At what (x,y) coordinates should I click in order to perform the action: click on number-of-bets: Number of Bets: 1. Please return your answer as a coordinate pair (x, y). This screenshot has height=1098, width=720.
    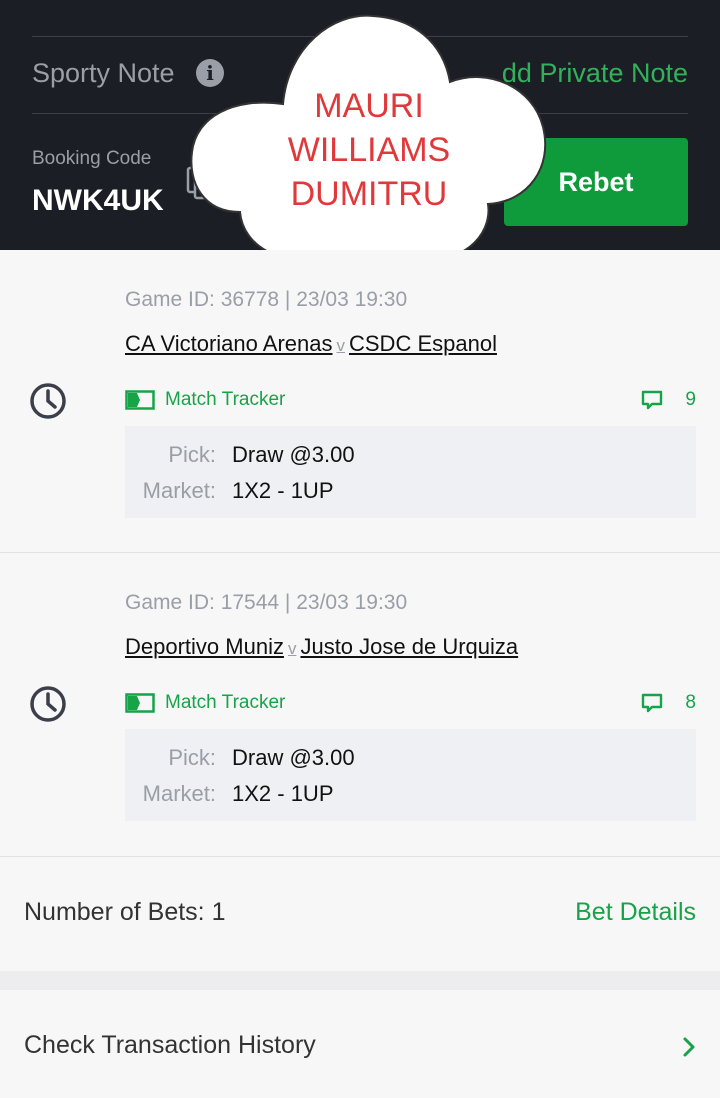
    Looking at the image, I should click on (125, 912).